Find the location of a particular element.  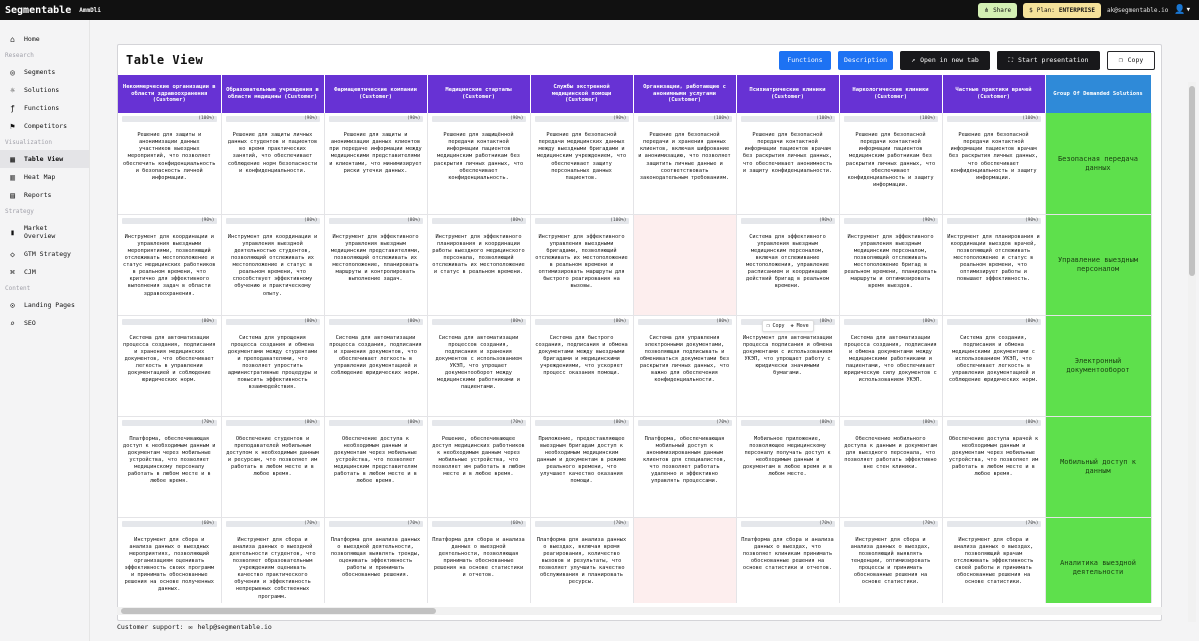

goal-column-header: Group Of Demanded Solutions is located at coordinates (1098, 94).